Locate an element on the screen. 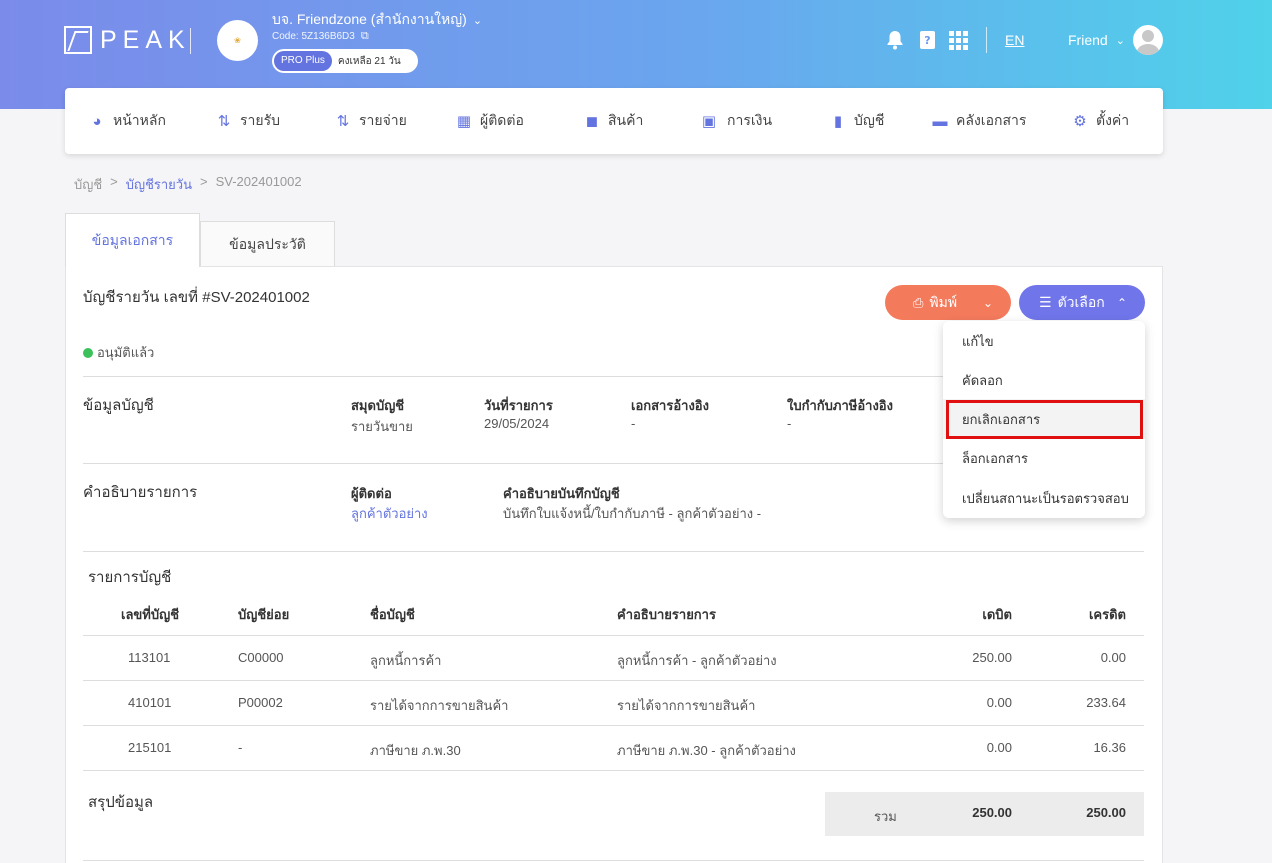 The width and height of the screenshot is (1272, 863). cell-account-no: 215101 is located at coordinates (150, 747).